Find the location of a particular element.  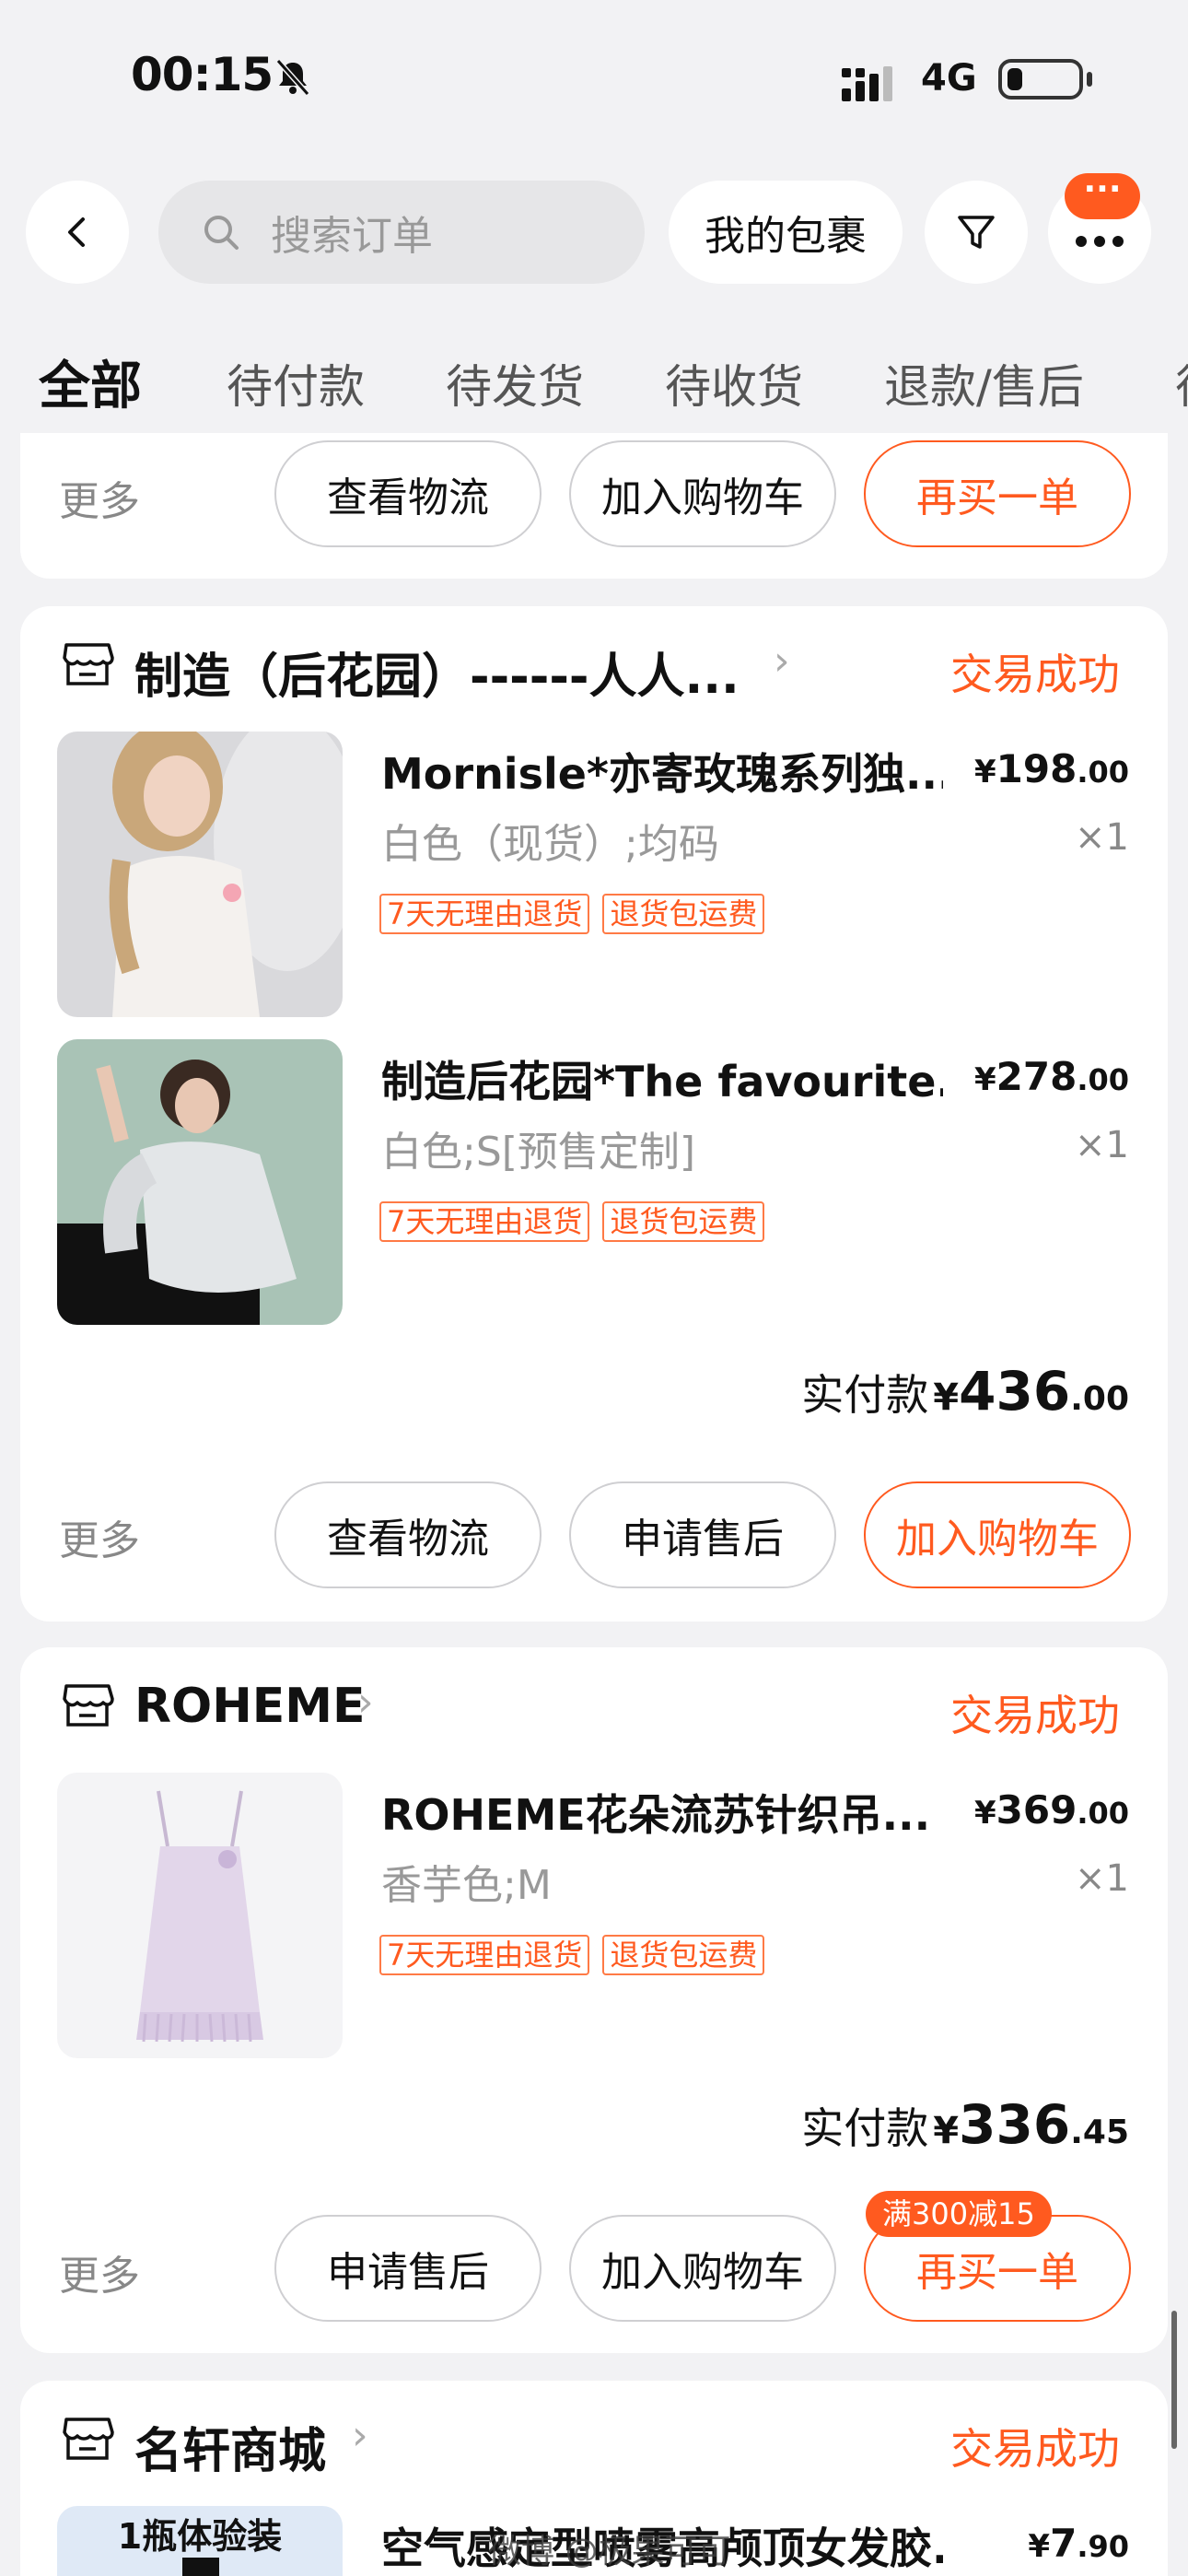

search-icon is located at coordinates (221, 233).